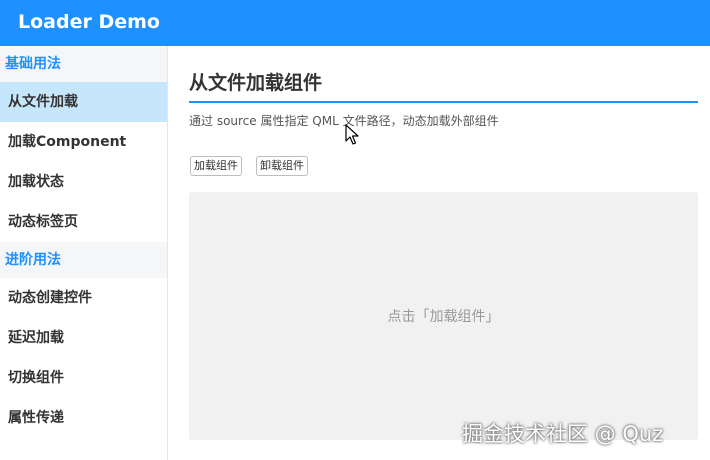 The width and height of the screenshot is (710, 460). What do you see at coordinates (216, 166) in the screenshot?
I see `load-component-button: 加载组件` at bounding box center [216, 166].